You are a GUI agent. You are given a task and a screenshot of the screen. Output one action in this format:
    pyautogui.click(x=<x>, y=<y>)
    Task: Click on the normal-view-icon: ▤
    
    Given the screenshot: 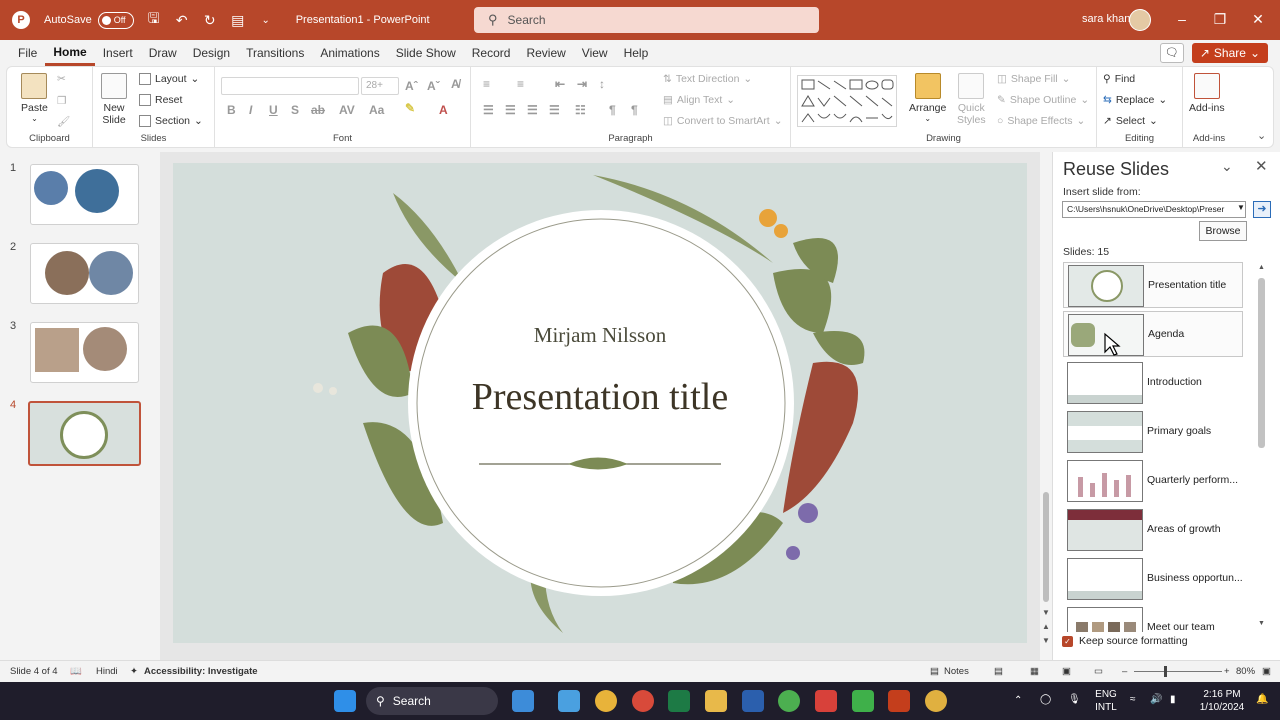 What is the action you would take?
    pyautogui.click(x=998, y=671)
    